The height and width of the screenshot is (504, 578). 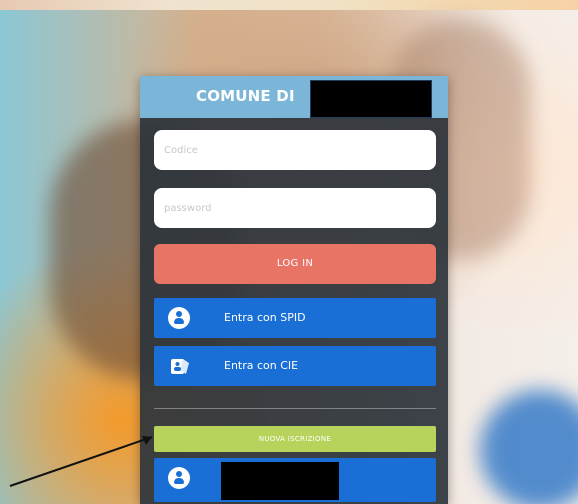 I want to click on redacted-button-label, so click(x=280, y=481).